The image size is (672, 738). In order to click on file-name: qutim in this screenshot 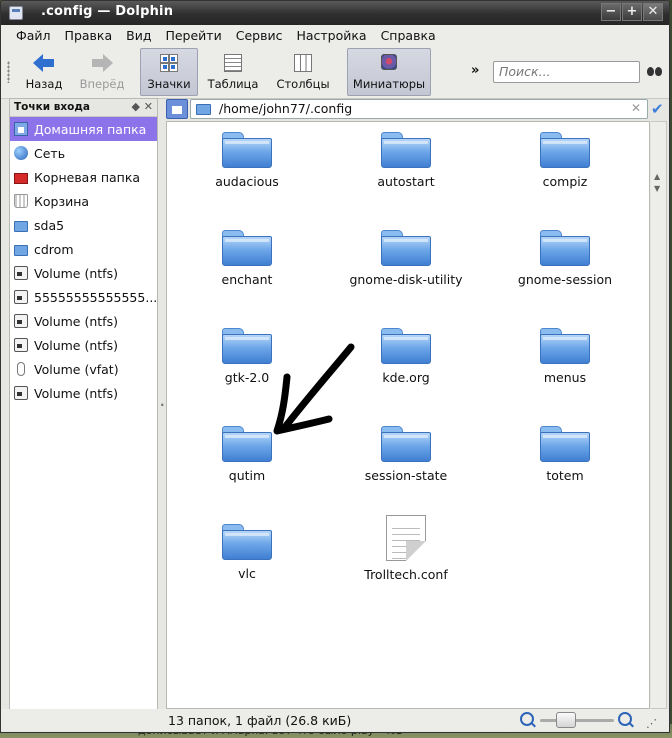, I will do `click(247, 475)`.